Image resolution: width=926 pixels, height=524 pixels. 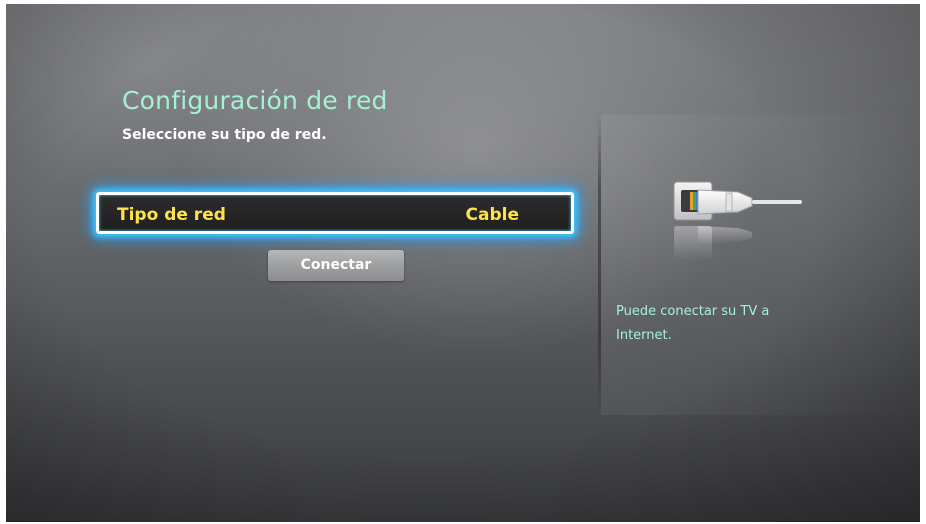 What do you see at coordinates (171, 215) in the screenshot?
I see `network-type-label: Tipo de red` at bounding box center [171, 215].